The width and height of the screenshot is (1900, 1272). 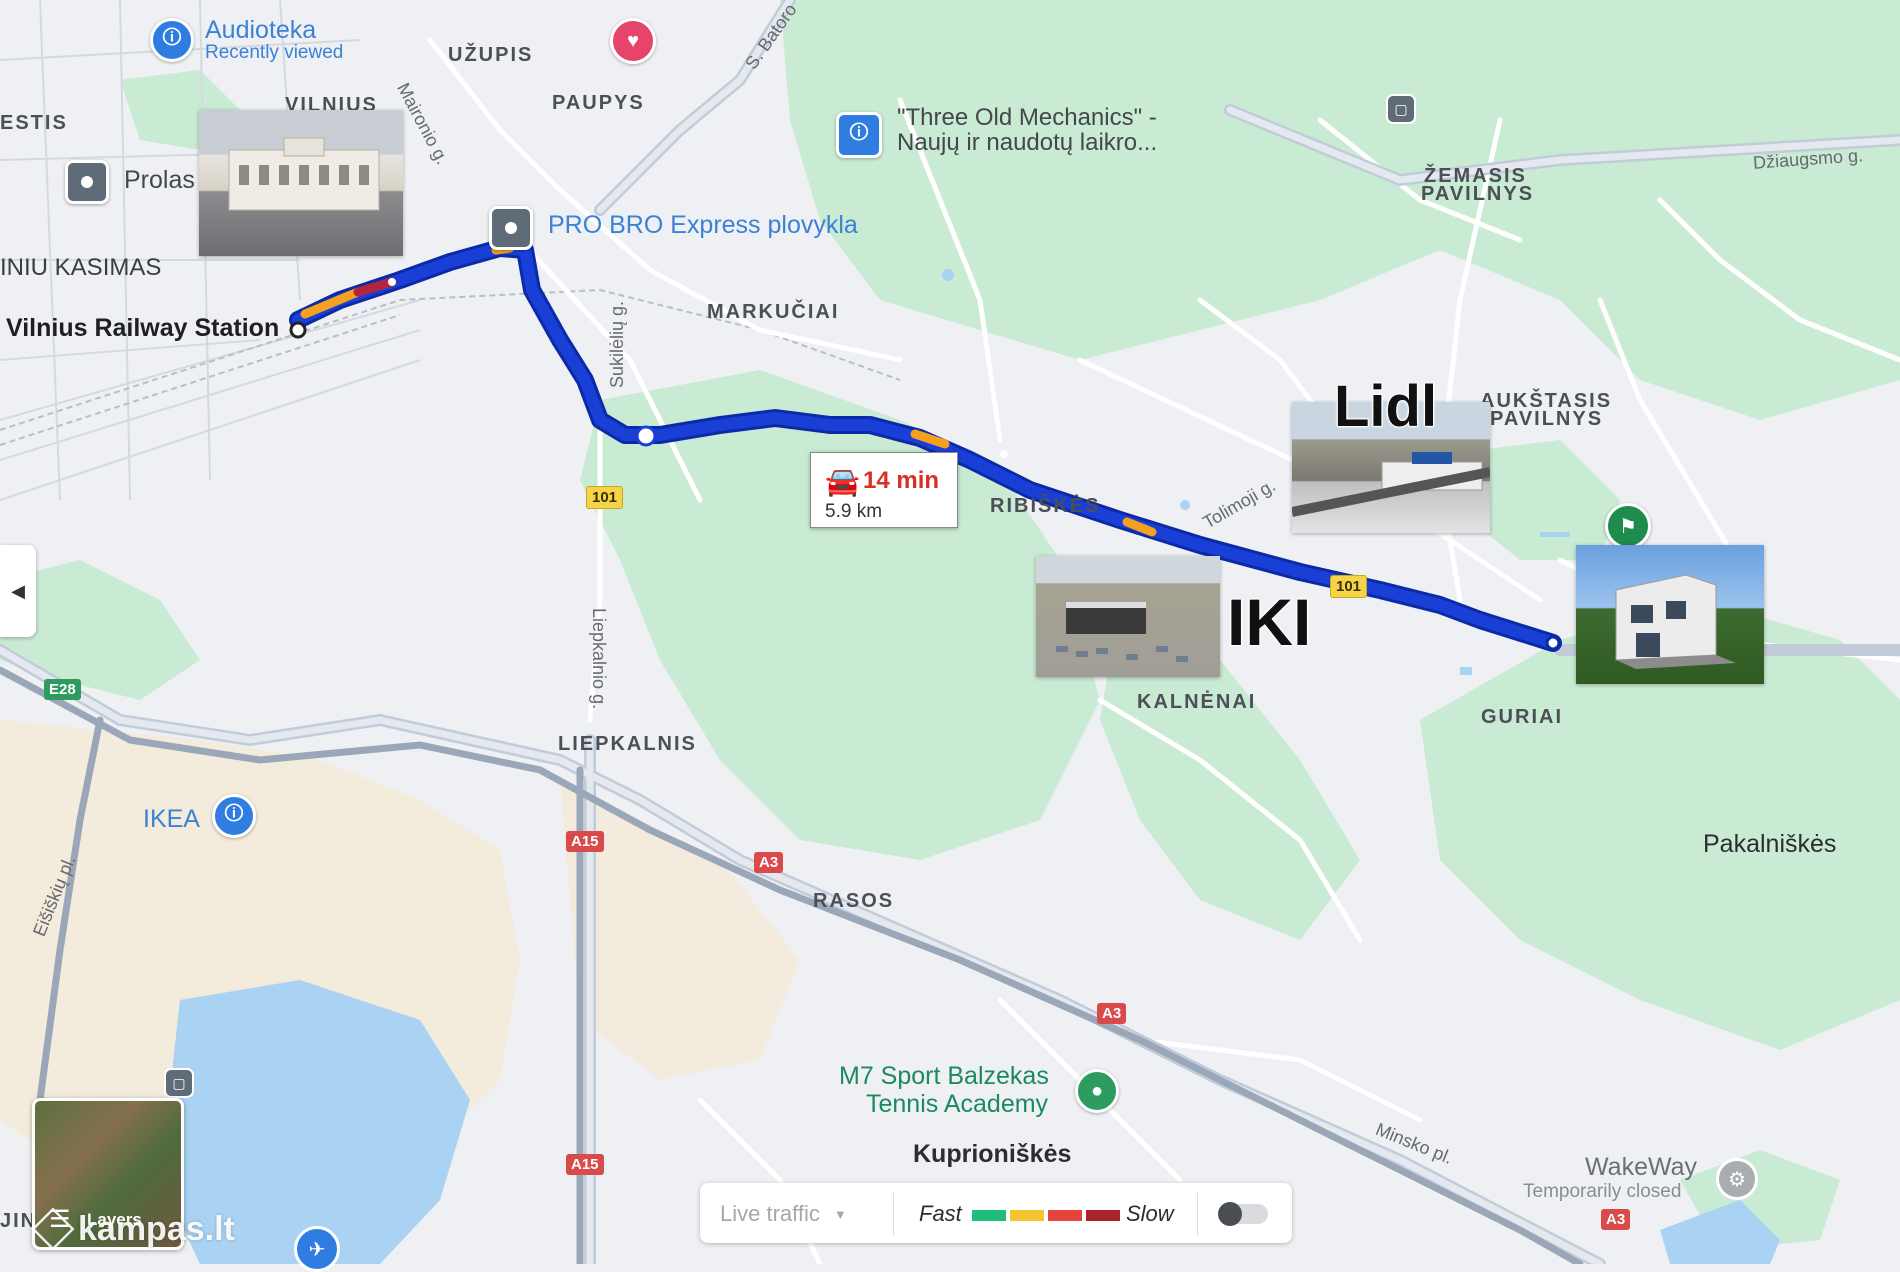 I want to click on sport-icon: ●, so click(x=1097, y=1090).